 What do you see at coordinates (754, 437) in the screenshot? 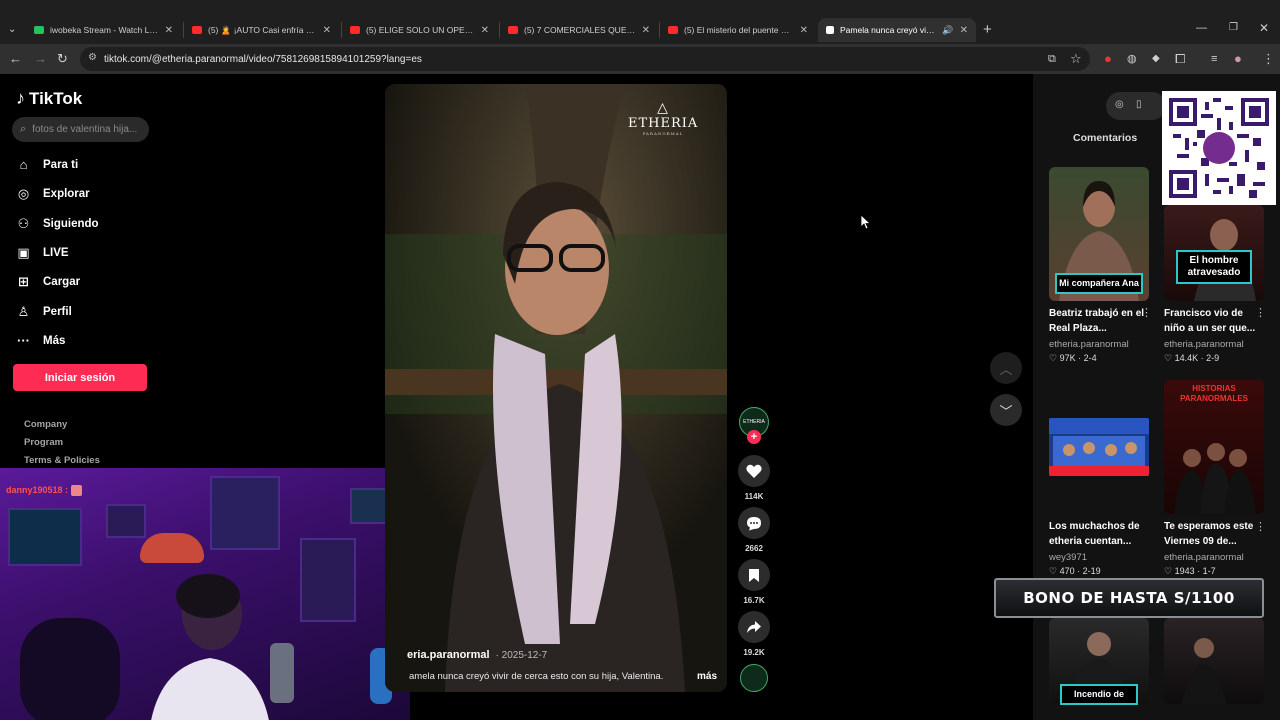
I see `follow-button: +` at bounding box center [754, 437].